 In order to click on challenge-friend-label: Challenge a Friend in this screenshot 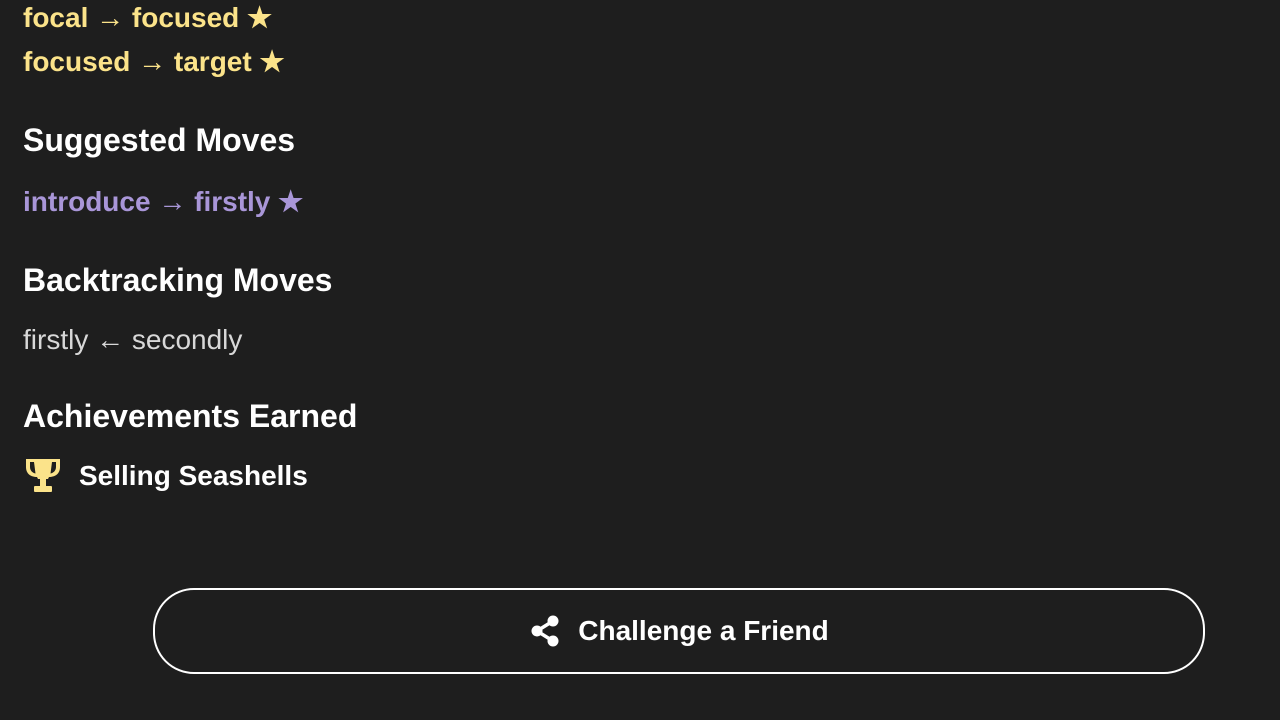, I will do `click(703, 630)`.